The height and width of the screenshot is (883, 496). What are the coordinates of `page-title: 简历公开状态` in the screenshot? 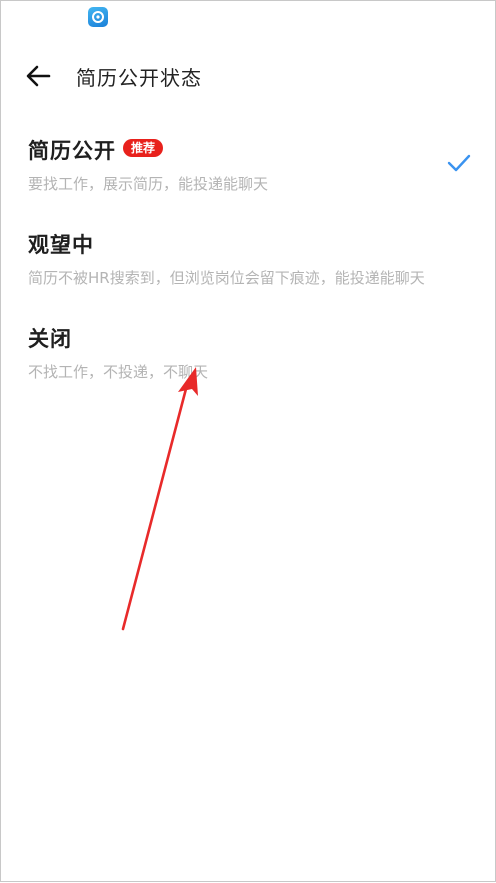 It's located at (139, 78).